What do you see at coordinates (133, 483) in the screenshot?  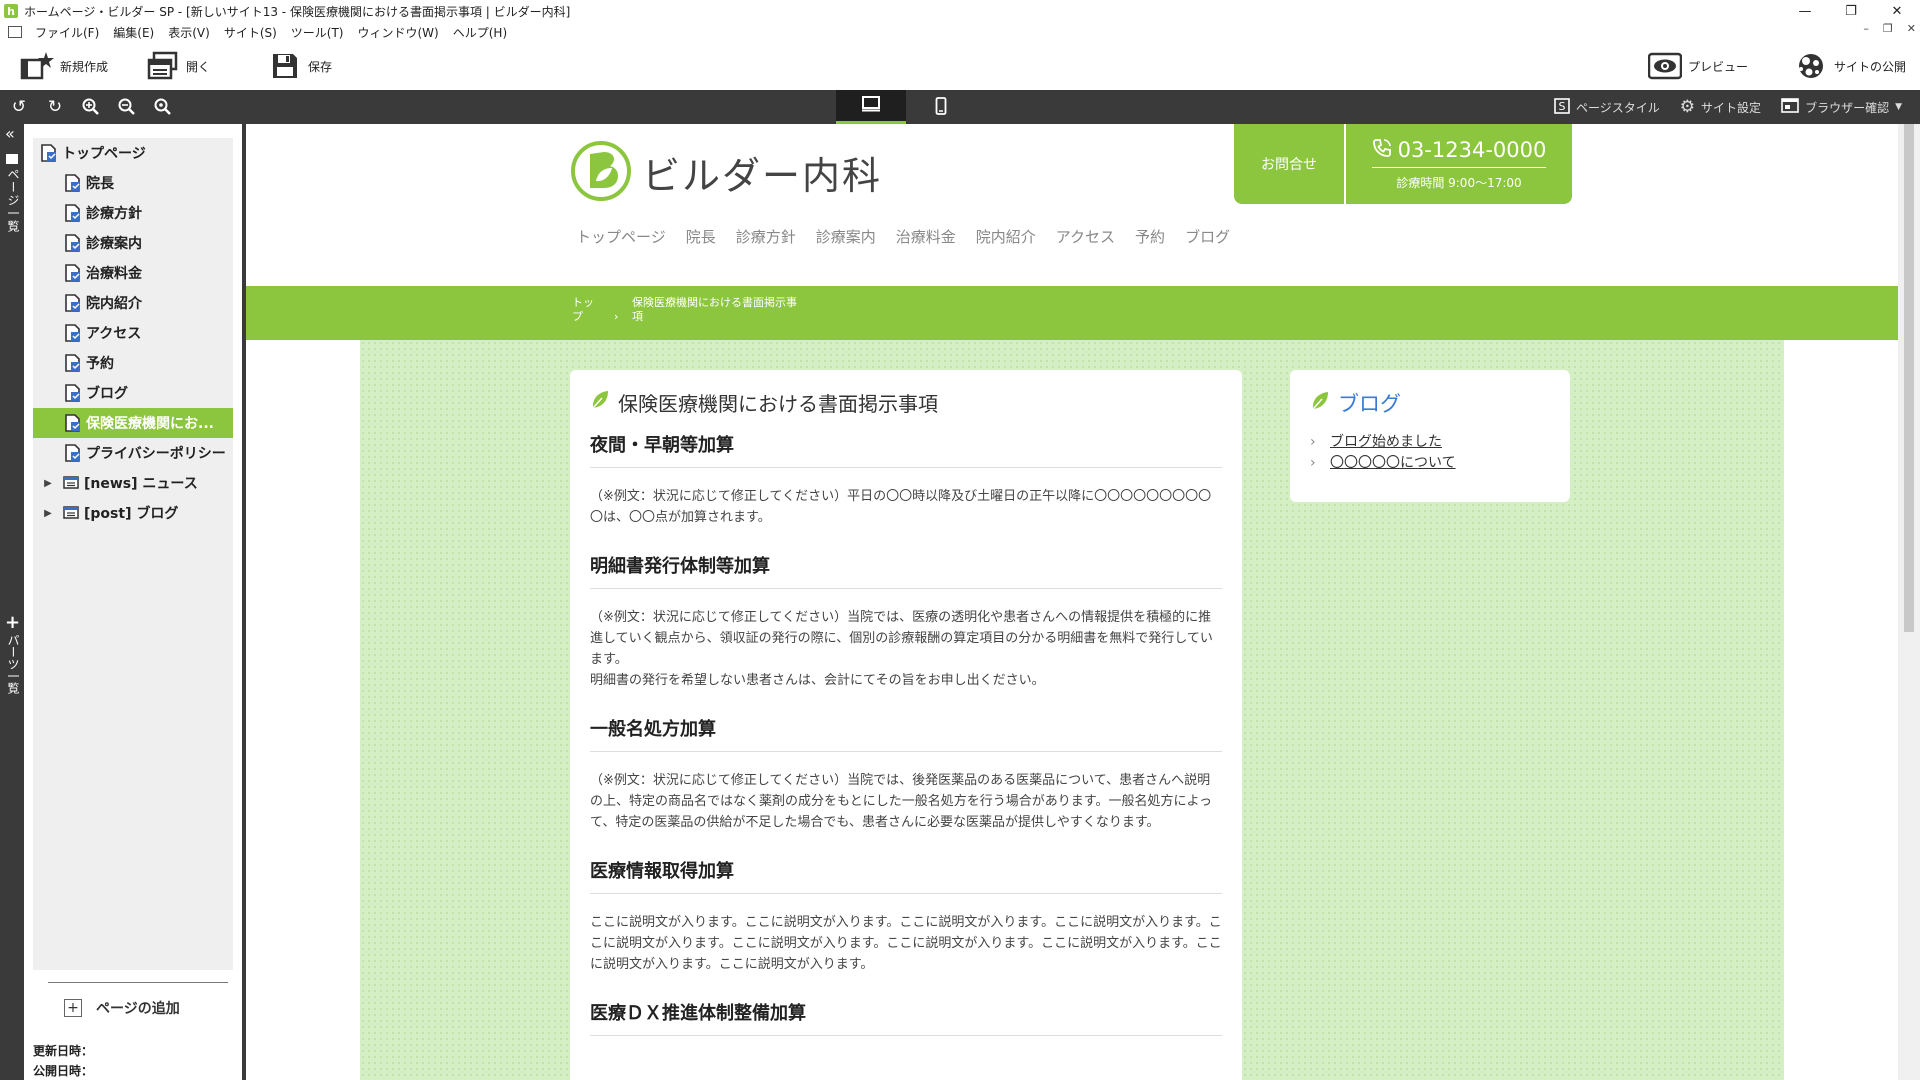 I see `tree-folder-news: ▶ [news] ニュース` at bounding box center [133, 483].